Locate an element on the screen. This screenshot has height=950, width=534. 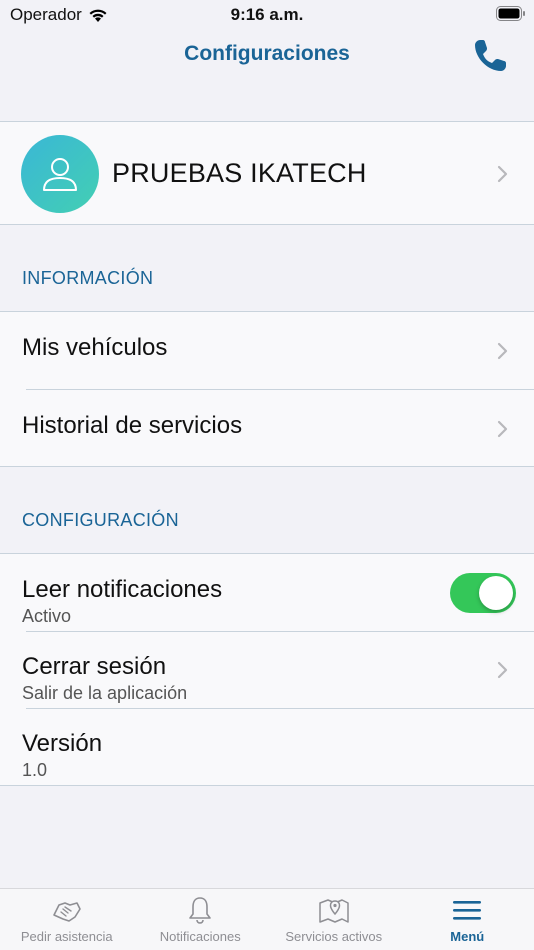
row-subtitle: Salir de la aplicación is located at coordinates (105, 693).